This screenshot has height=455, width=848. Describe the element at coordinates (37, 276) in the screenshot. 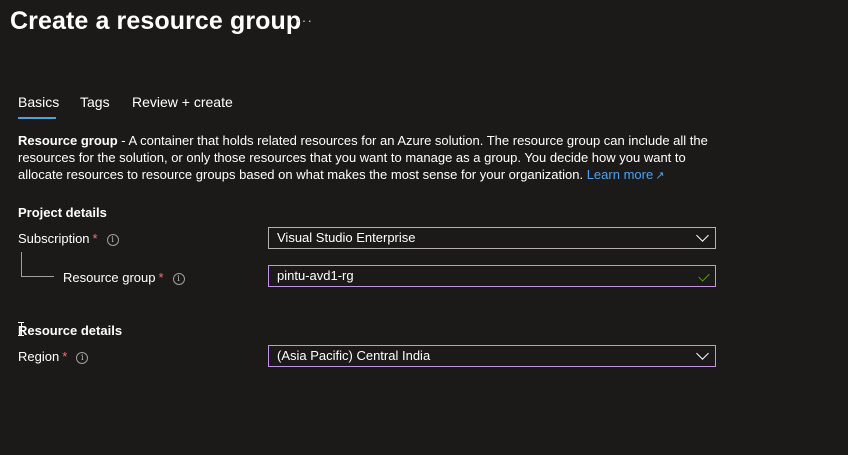

I see `tree-connector-horizontal` at that location.